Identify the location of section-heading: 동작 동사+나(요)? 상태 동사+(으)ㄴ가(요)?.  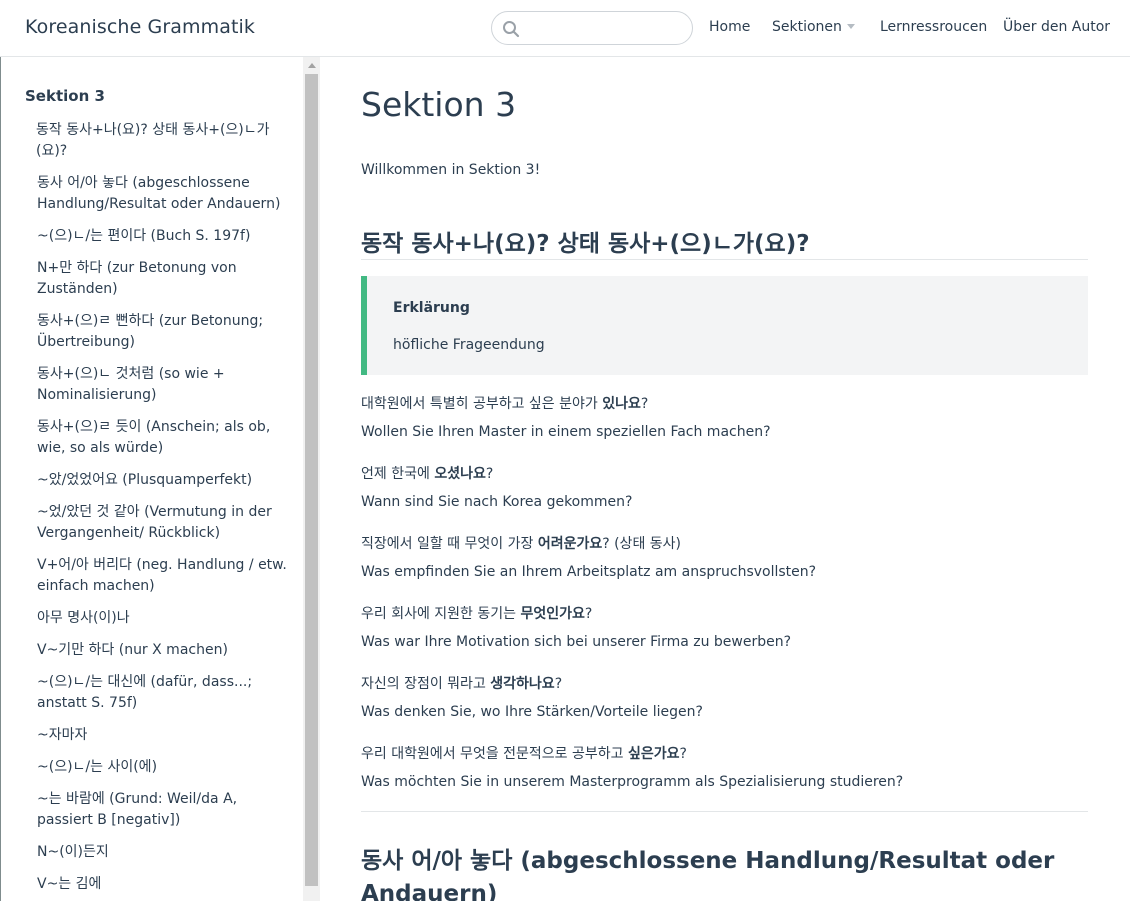
(585, 244).